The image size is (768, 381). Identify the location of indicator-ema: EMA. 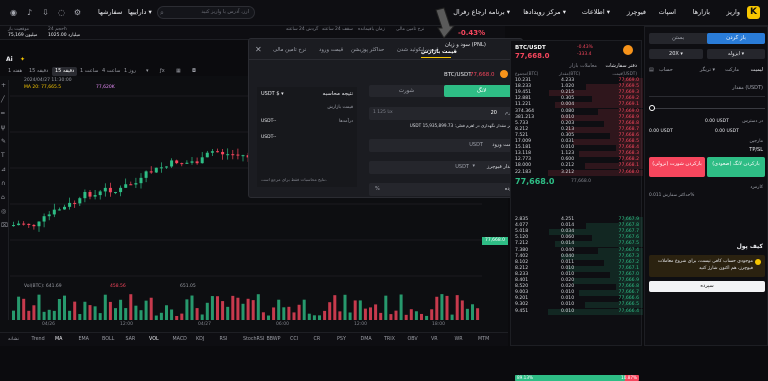
(84, 339).